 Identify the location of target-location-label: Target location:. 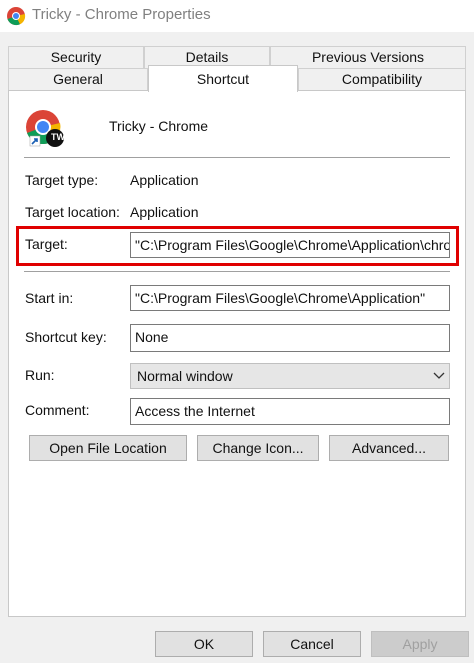
(72, 212).